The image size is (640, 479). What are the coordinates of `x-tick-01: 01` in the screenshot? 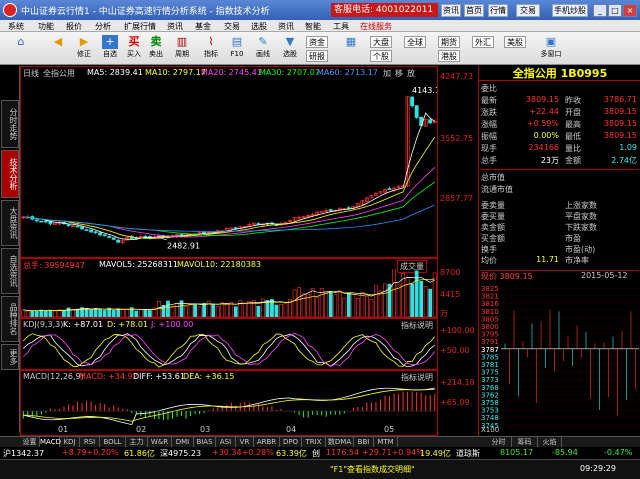 It's located at (63, 429).